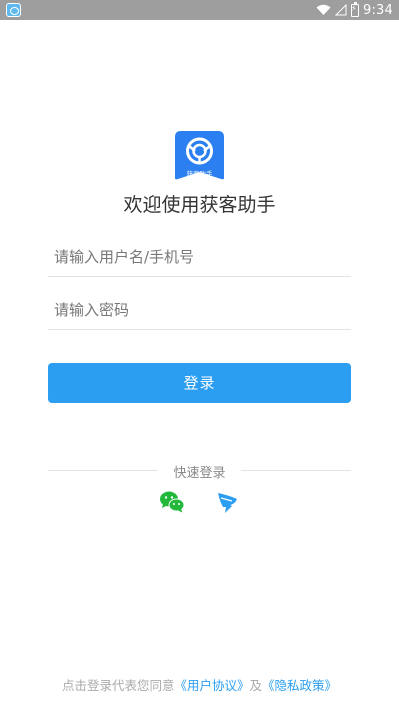 The image size is (399, 711). I want to click on status-icons: 9:34, so click(352, 10).